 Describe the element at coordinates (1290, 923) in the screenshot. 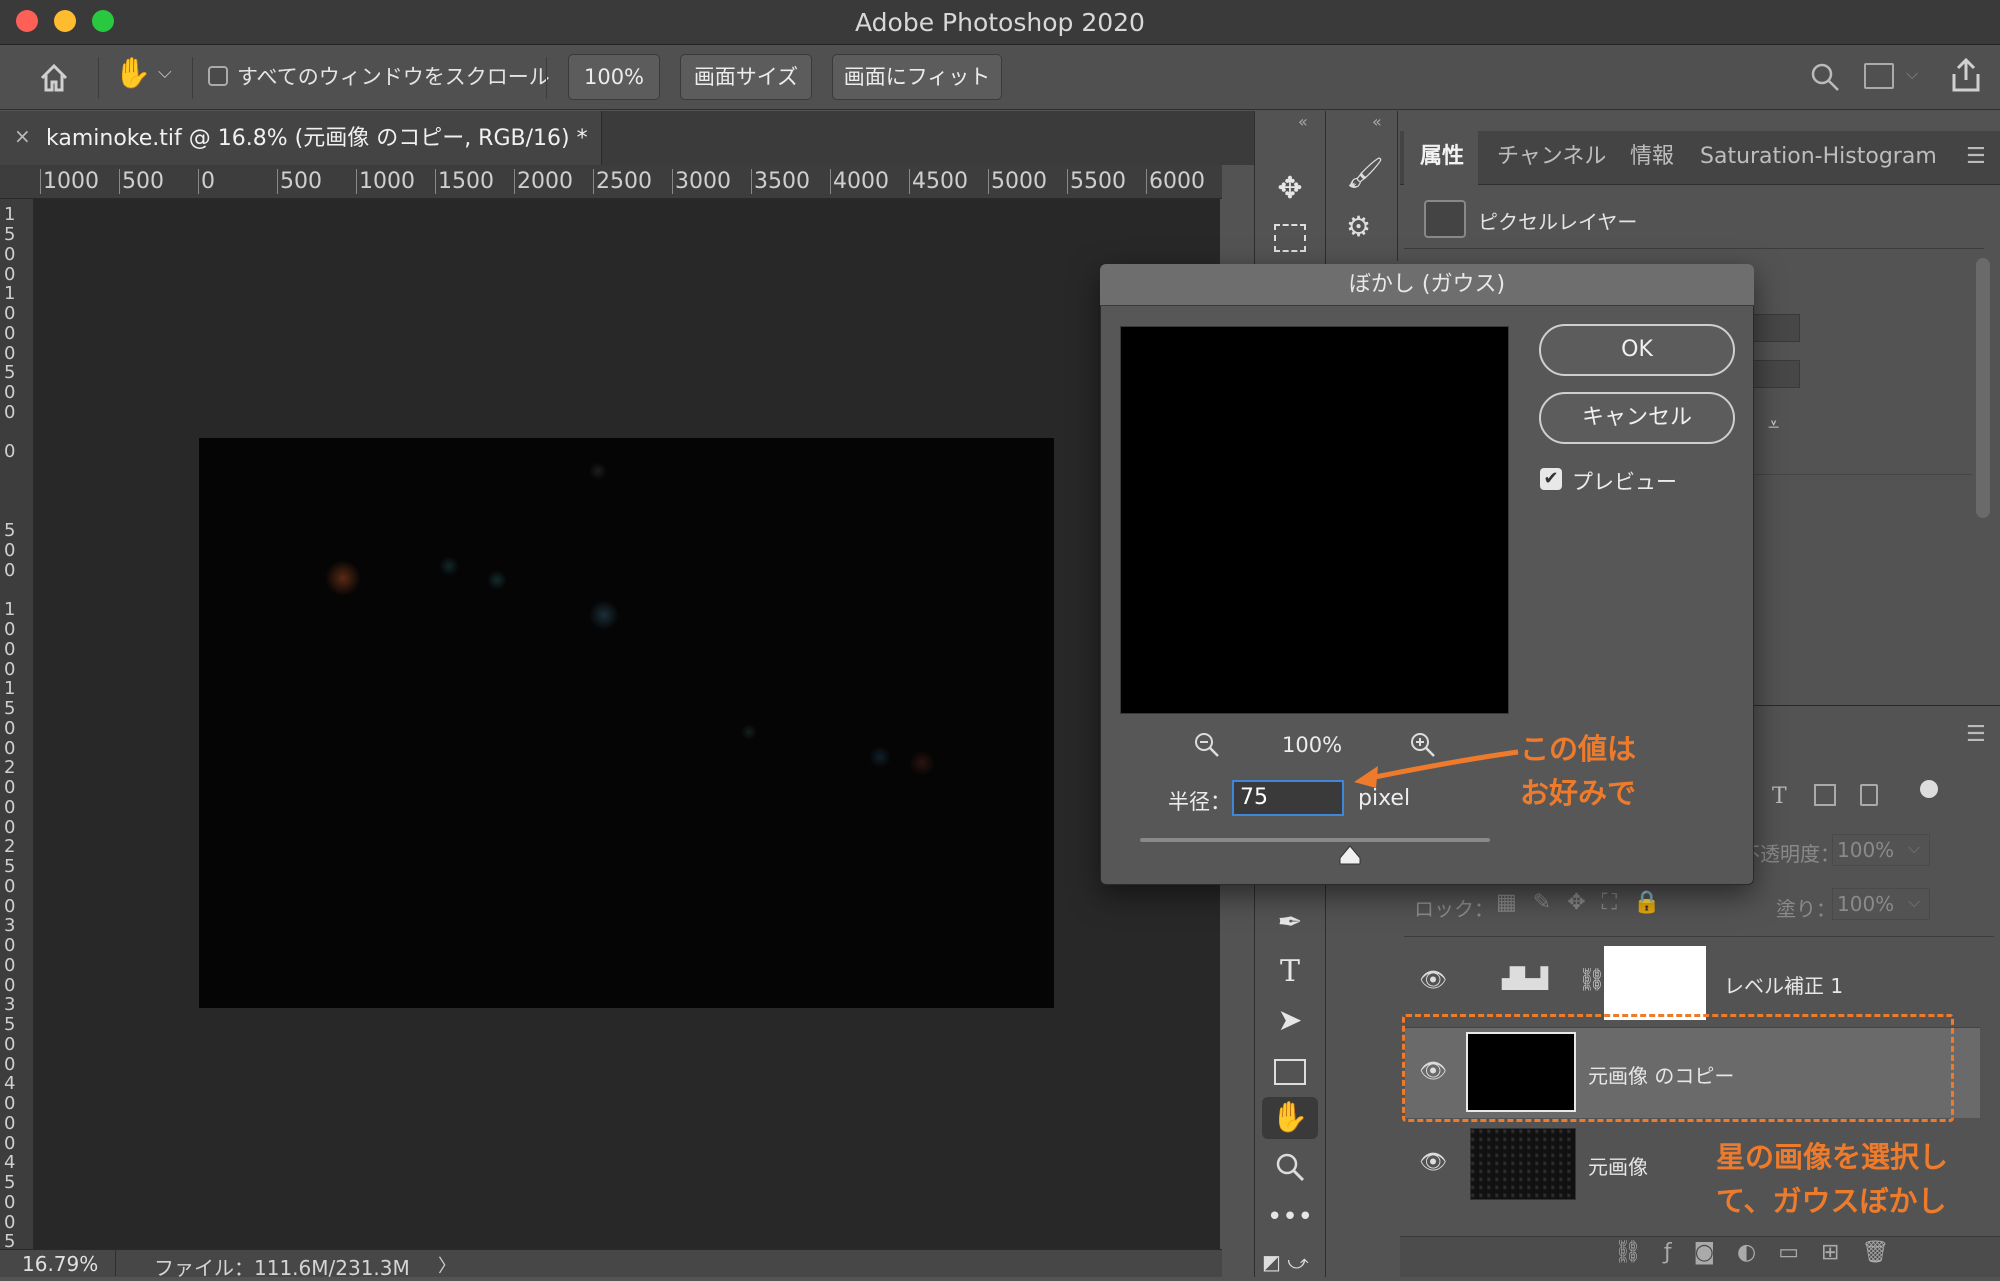

I see `pen-tool-icon: ✒` at that location.